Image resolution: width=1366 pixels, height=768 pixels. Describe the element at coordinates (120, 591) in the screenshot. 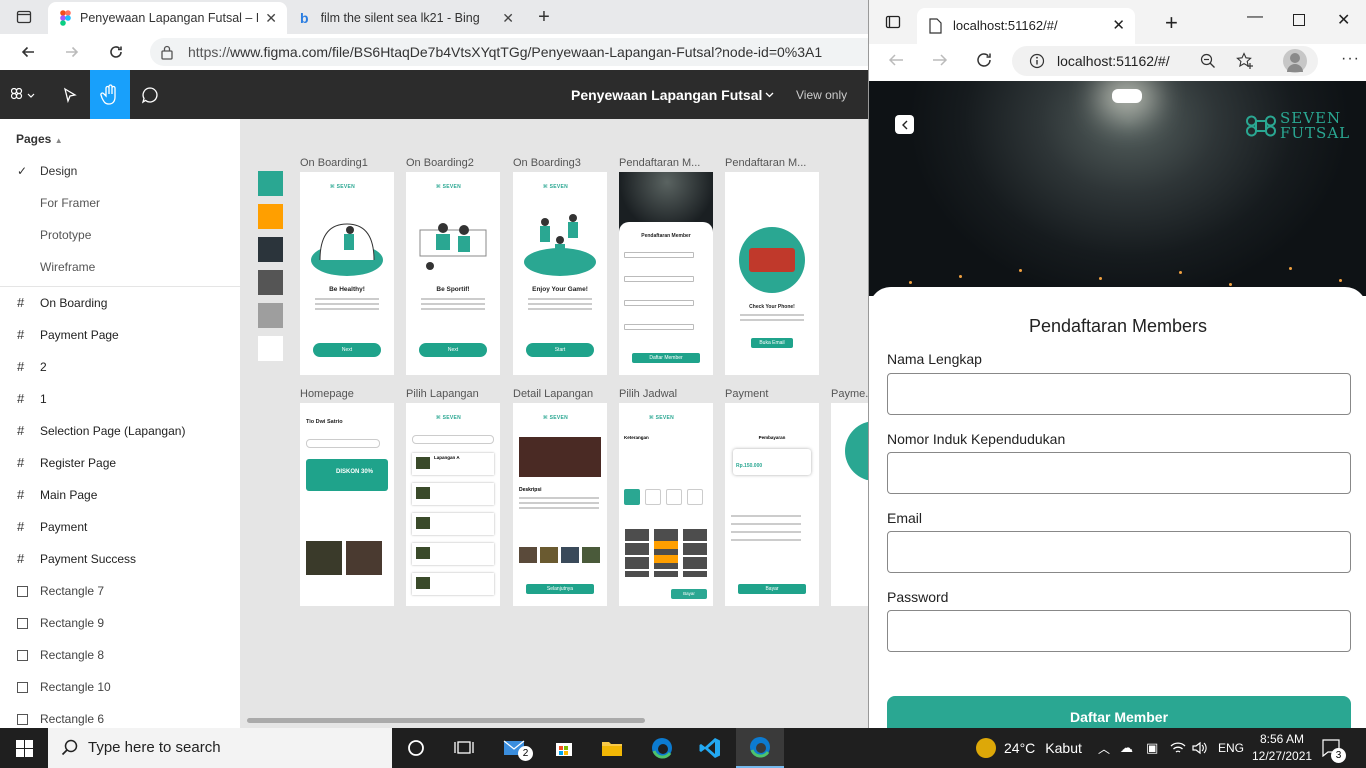

I see `layer-row: Rectangle 7` at that location.